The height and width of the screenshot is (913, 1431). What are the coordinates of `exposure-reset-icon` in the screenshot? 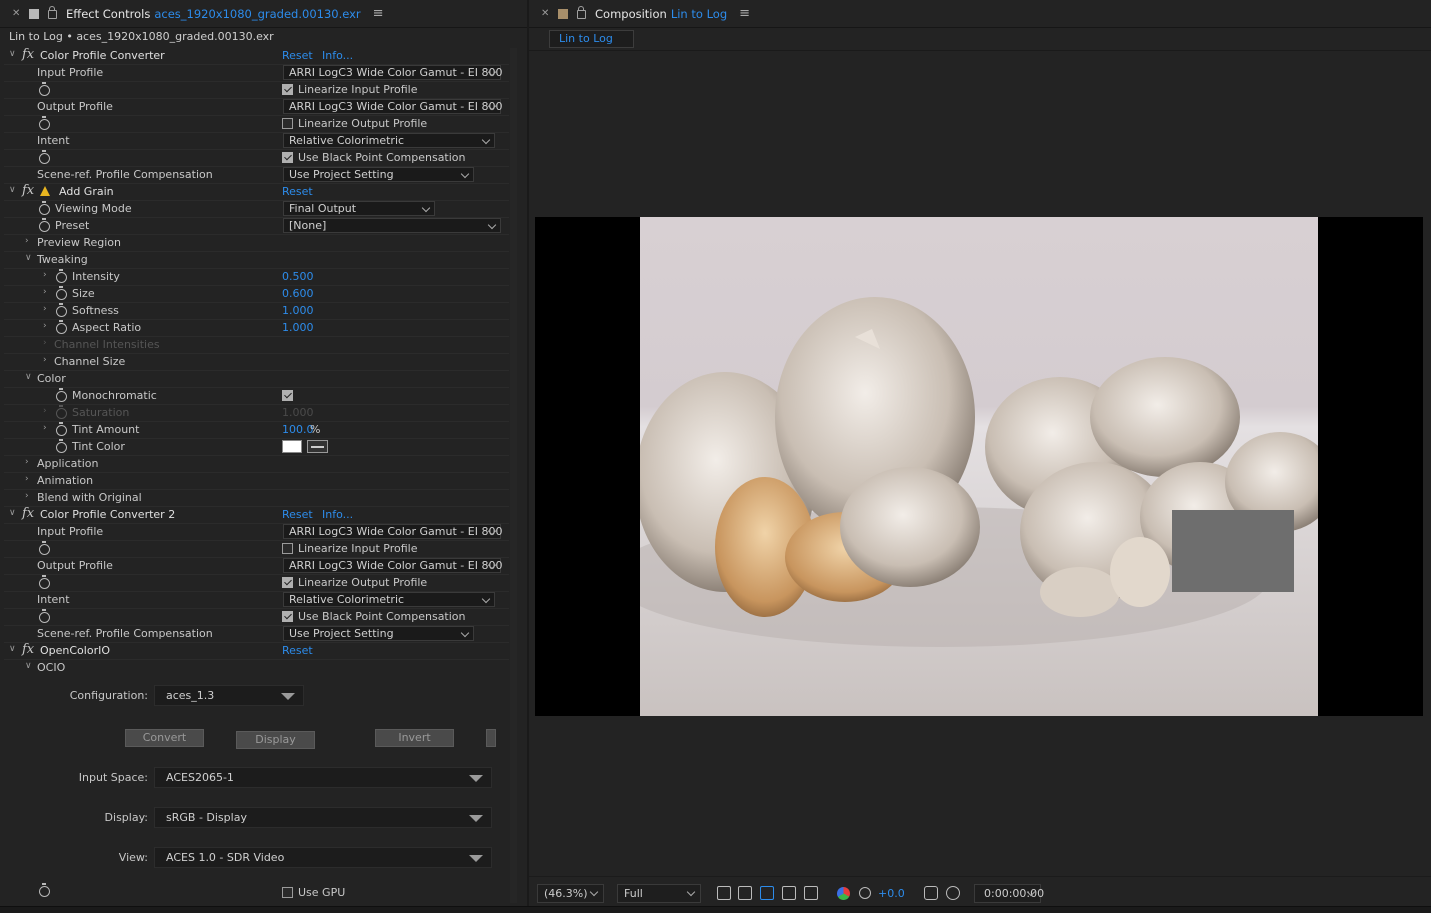 It's located at (865, 893).